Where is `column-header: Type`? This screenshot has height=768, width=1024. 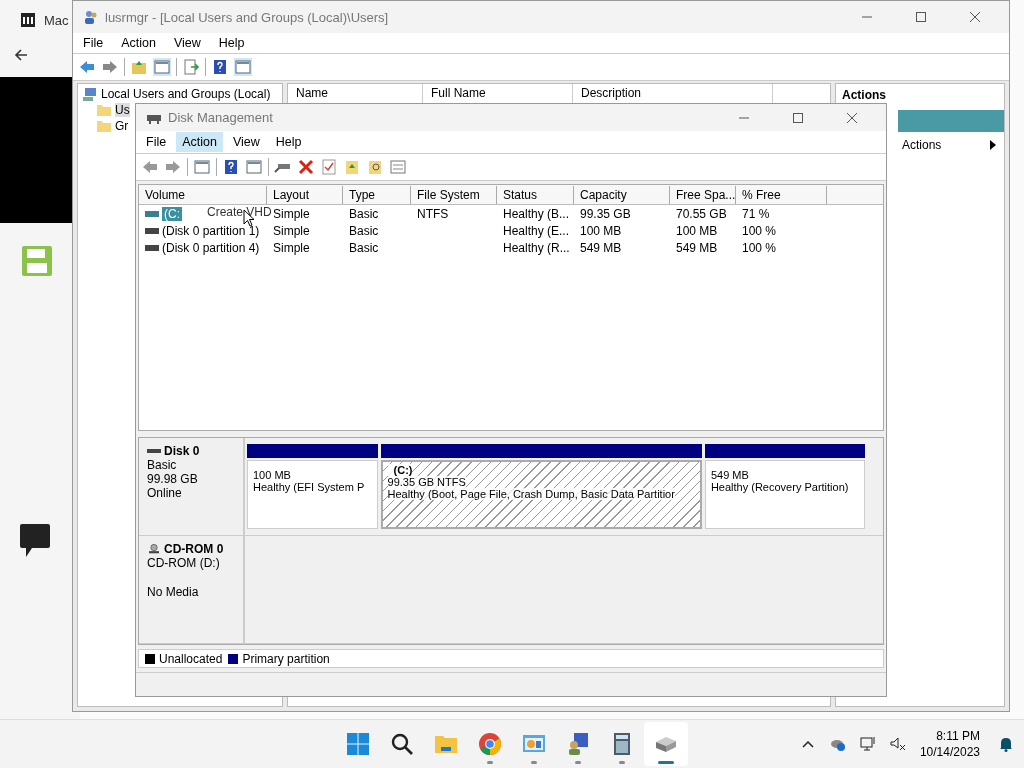 column-header: Type is located at coordinates (377, 194).